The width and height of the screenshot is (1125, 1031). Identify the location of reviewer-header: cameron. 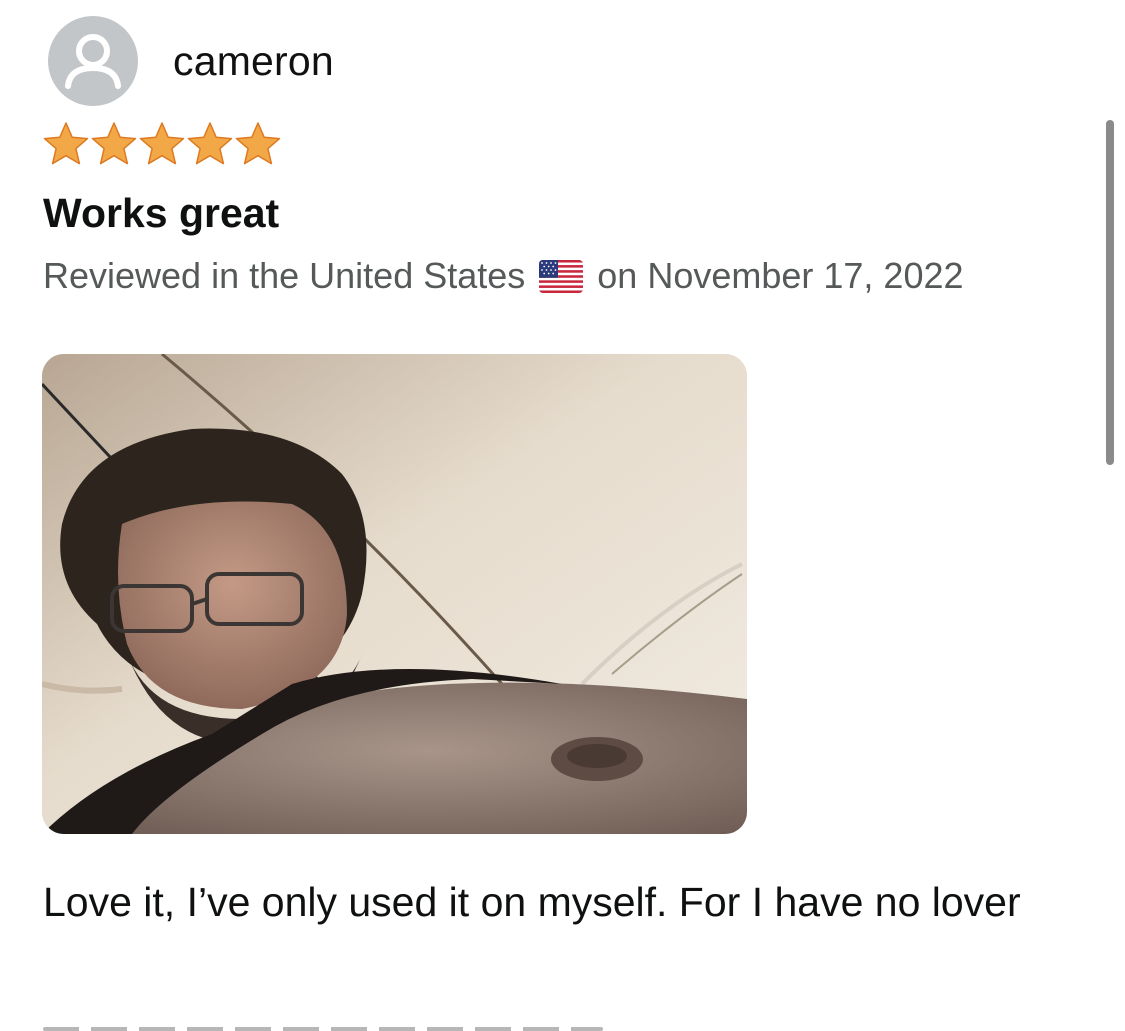
(191, 61).